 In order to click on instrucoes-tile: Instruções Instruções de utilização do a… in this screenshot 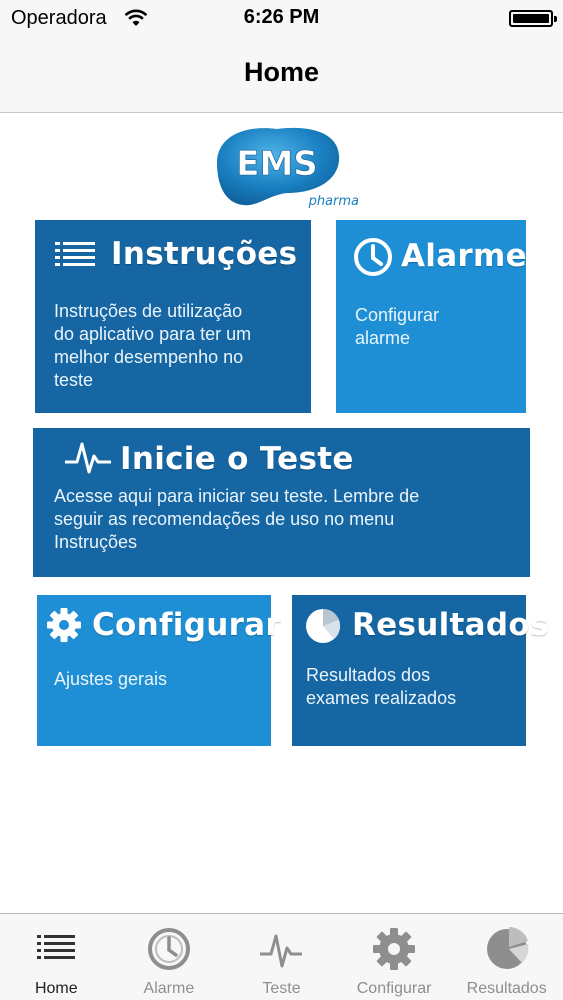, I will do `click(173, 316)`.